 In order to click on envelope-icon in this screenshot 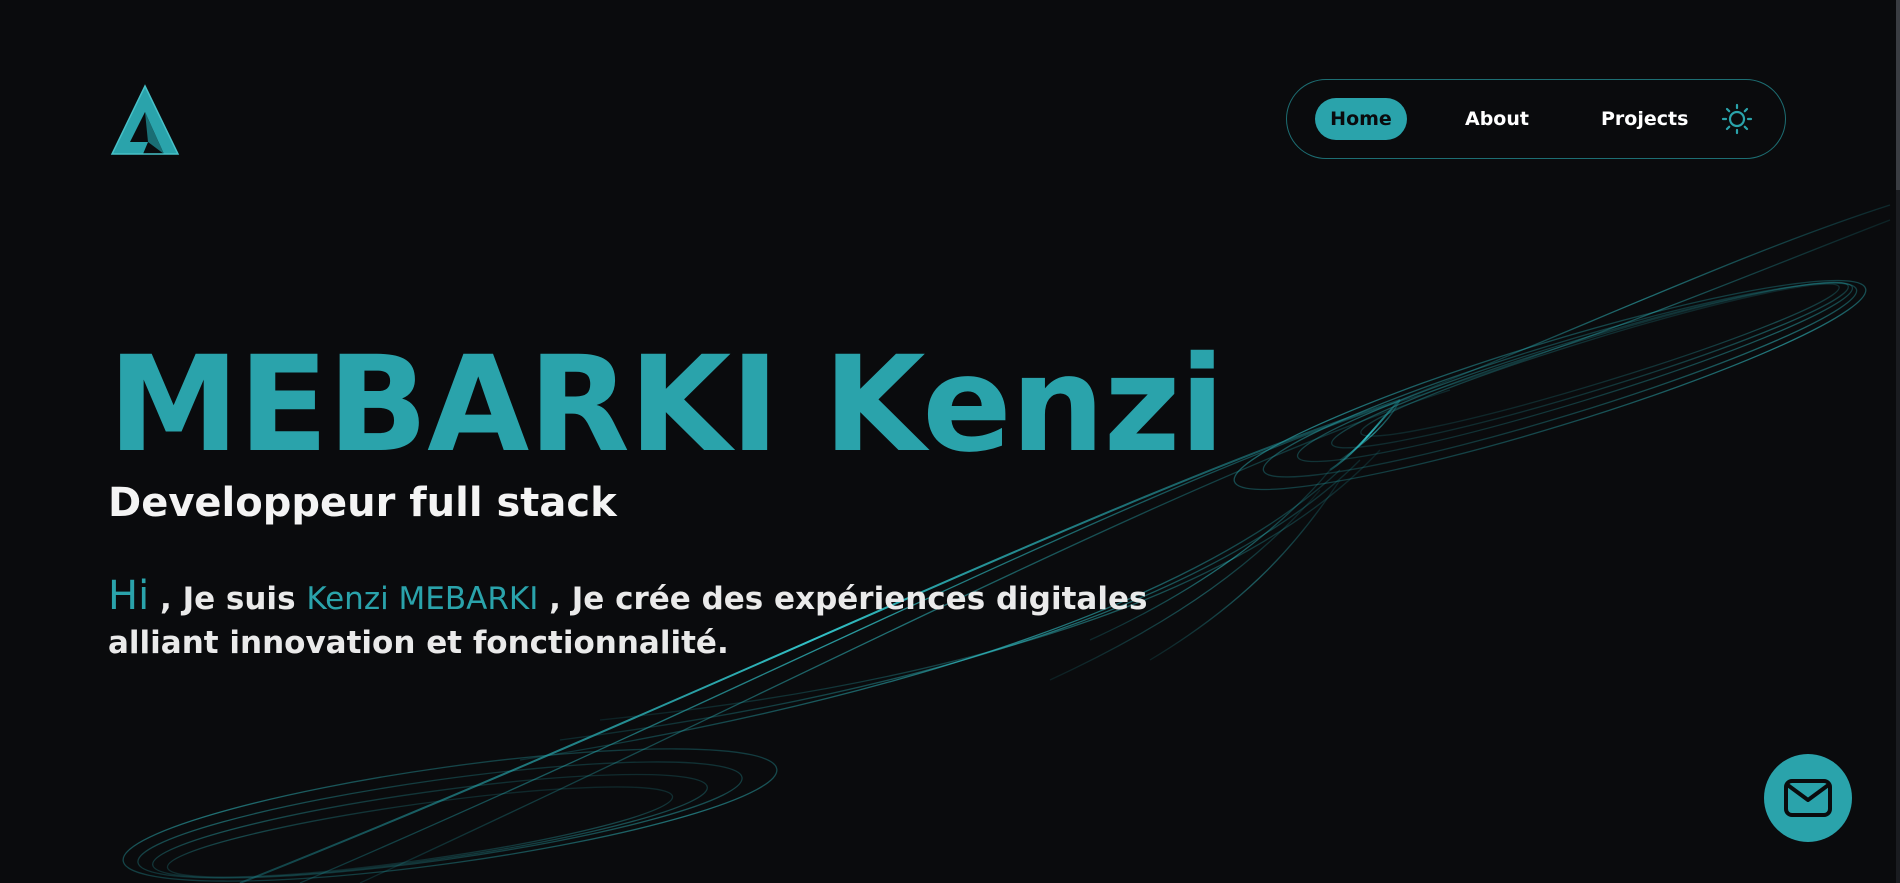, I will do `click(1808, 798)`.